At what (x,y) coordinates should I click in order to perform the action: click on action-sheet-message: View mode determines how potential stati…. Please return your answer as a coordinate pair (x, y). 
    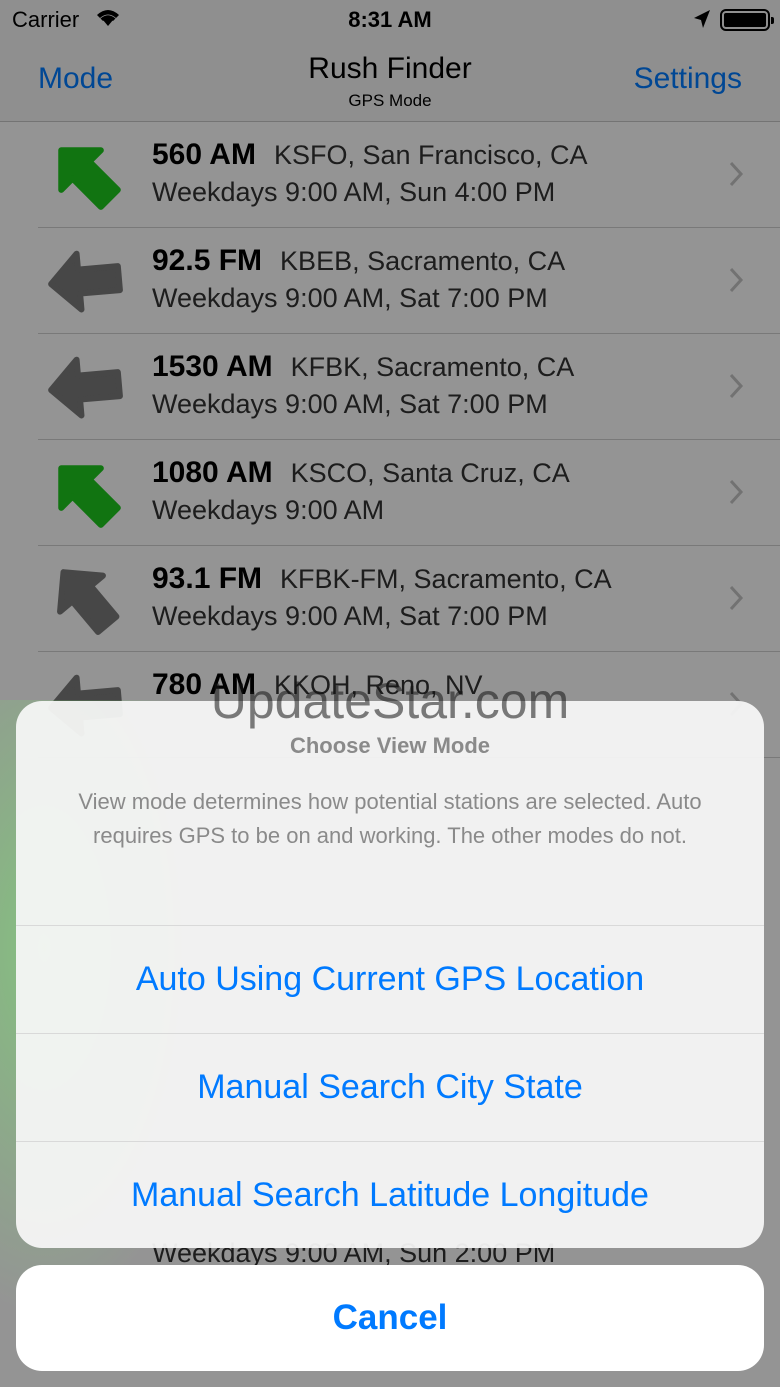
    Looking at the image, I should click on (390, 818).